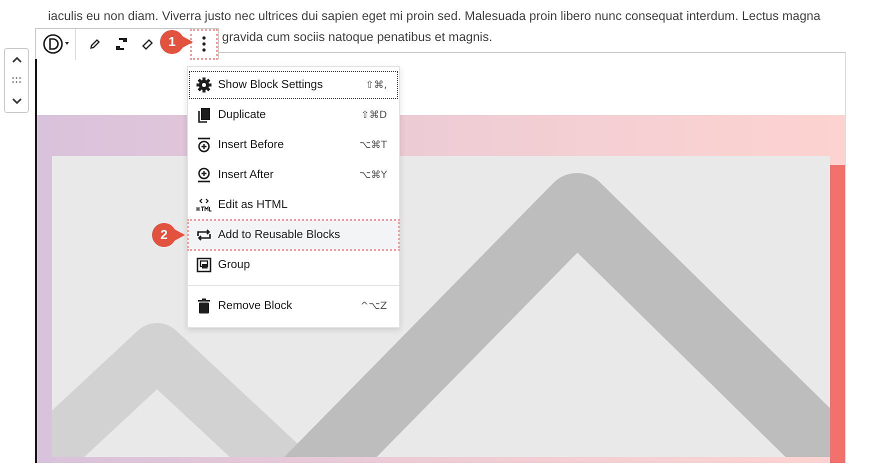  Describe the element at coordinates (204, 115) in the screenshot. I see `duplicate-icon` at that location.